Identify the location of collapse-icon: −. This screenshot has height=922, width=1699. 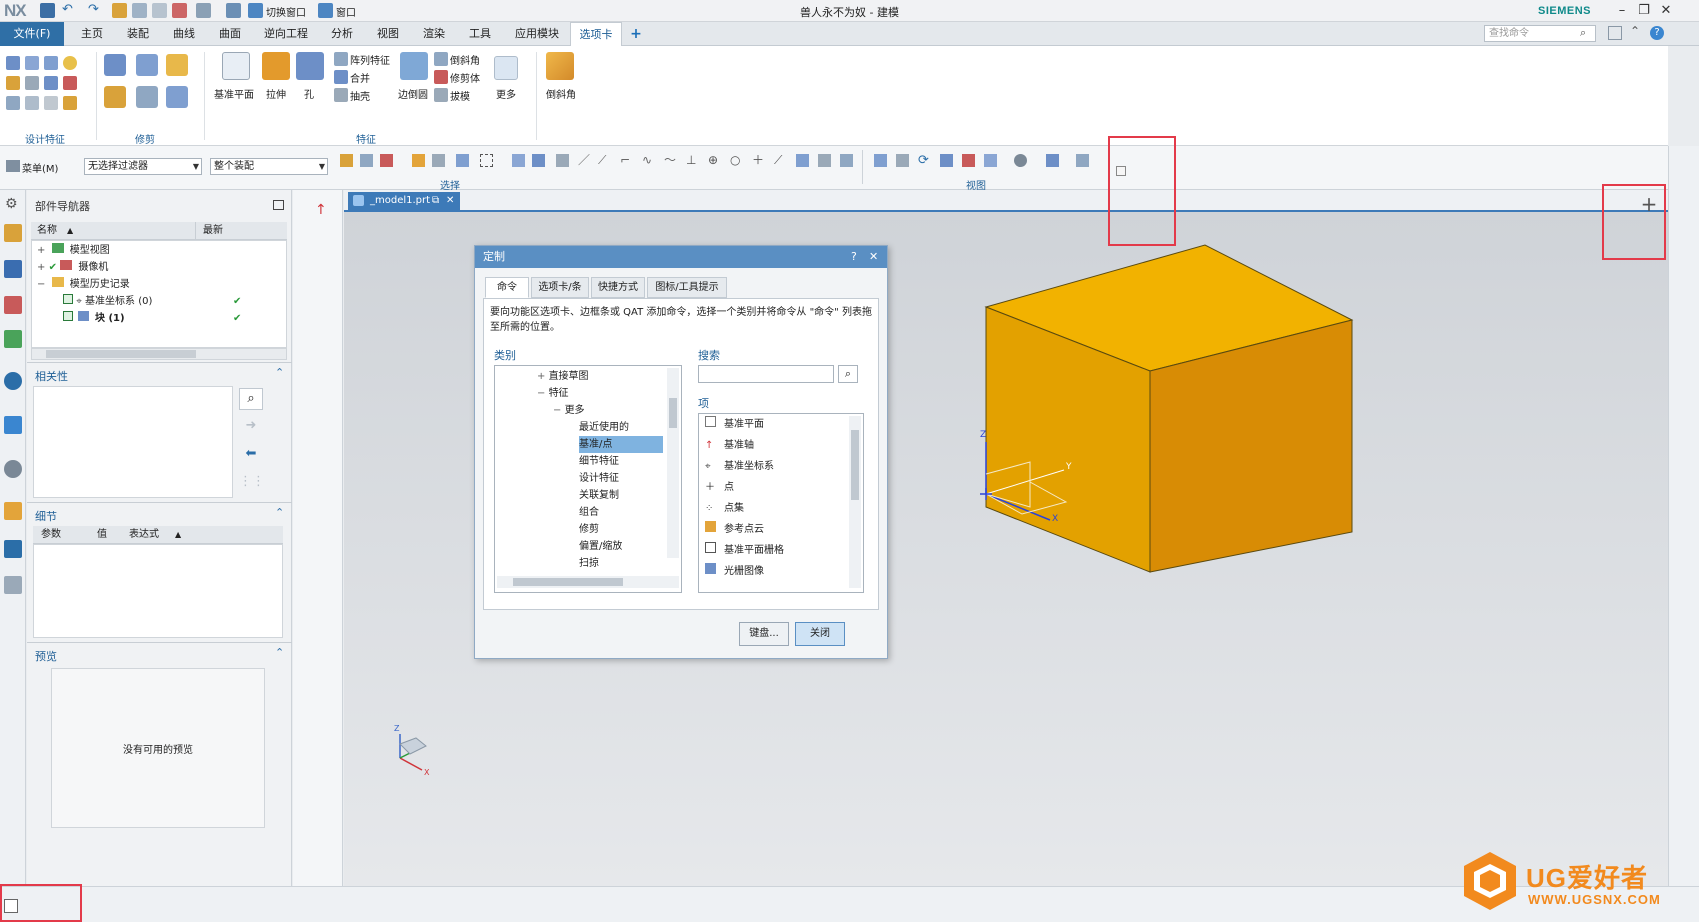
(41, 284).